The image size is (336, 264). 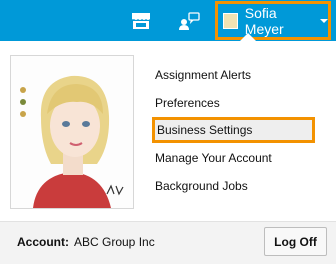 I want to click on caret-down-icon, so click(x=324, y=20).